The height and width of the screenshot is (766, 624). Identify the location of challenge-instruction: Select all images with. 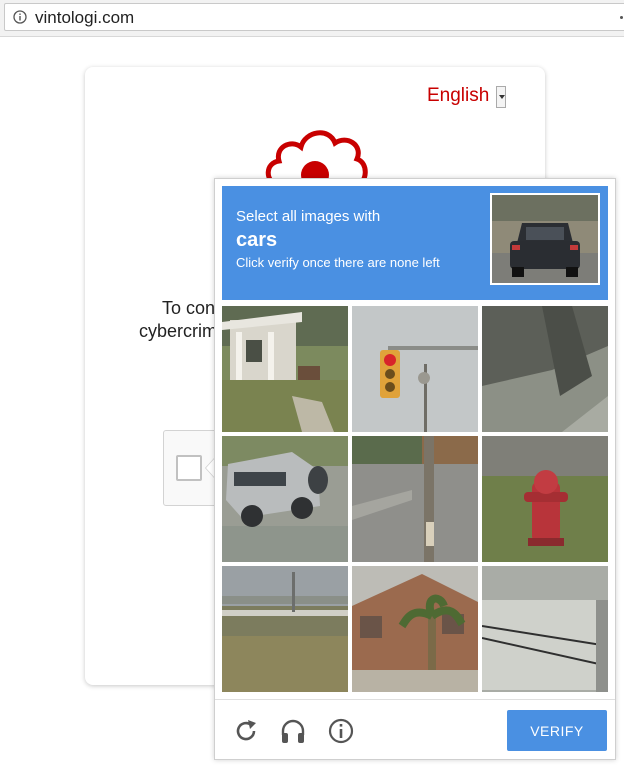
(308, 216).